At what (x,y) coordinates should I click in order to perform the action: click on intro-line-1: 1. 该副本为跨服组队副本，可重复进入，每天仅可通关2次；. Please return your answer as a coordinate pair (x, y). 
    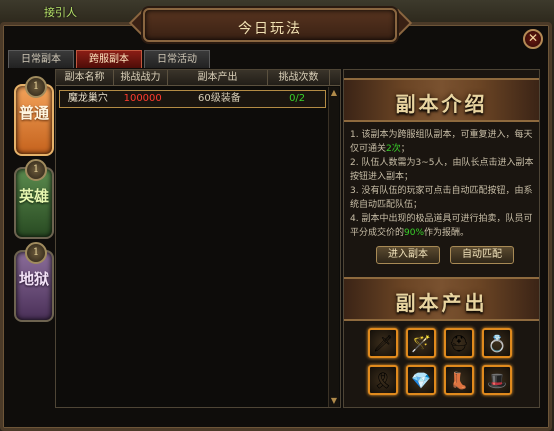
    Looking at the image, I should click on (441, 142).